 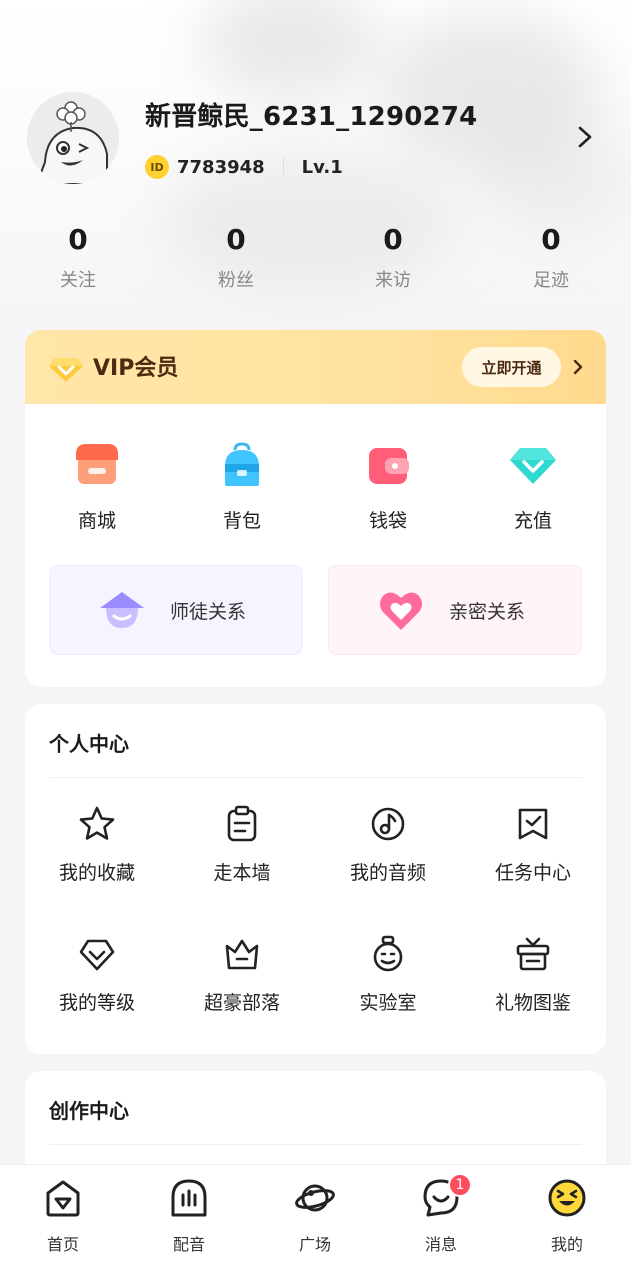 I want to click on item-label: 超豪部落, so click(x=241, y=1003).